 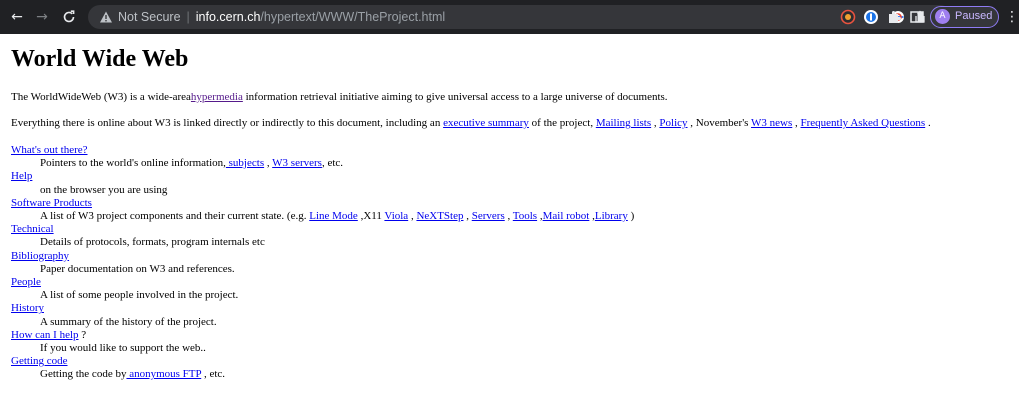 I want to click on executive-summary-link: executive summary, so click(x=486, y=123).